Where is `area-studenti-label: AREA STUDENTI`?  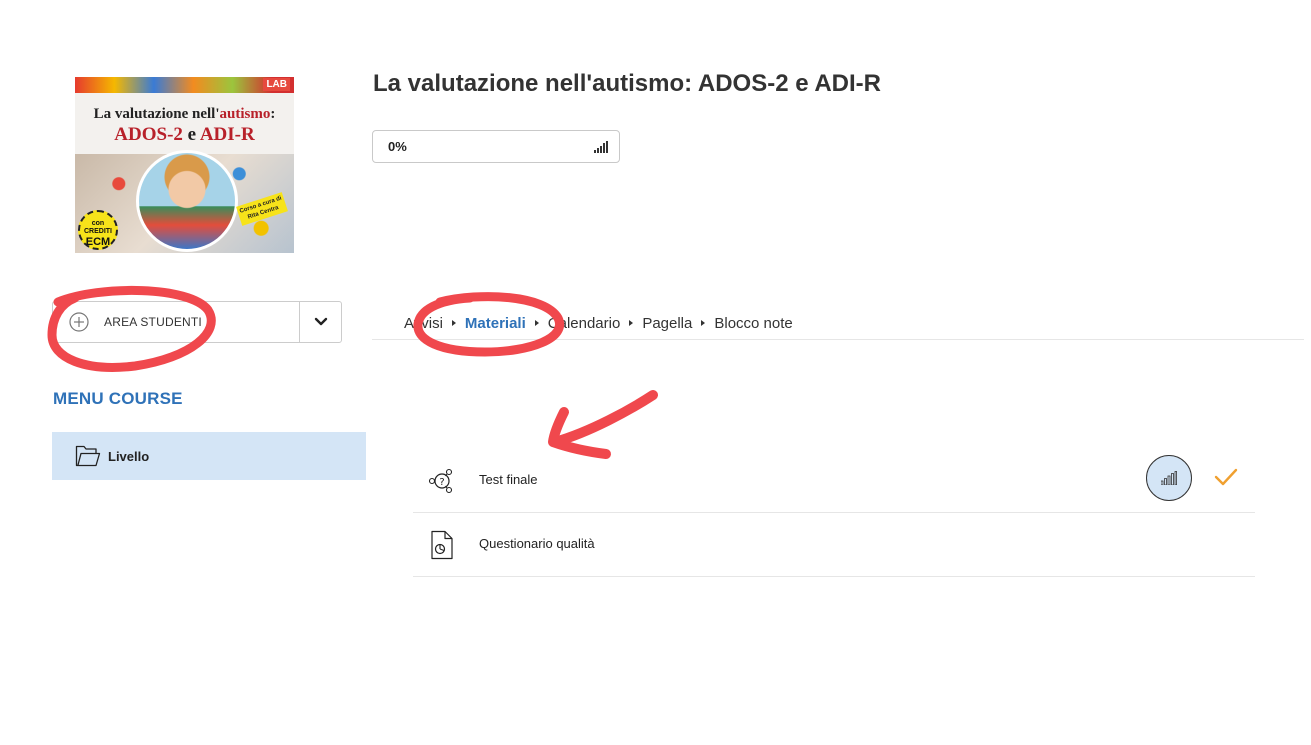 area-studenti-label: AREA STUDENTI is located at coordinates (153, 322).